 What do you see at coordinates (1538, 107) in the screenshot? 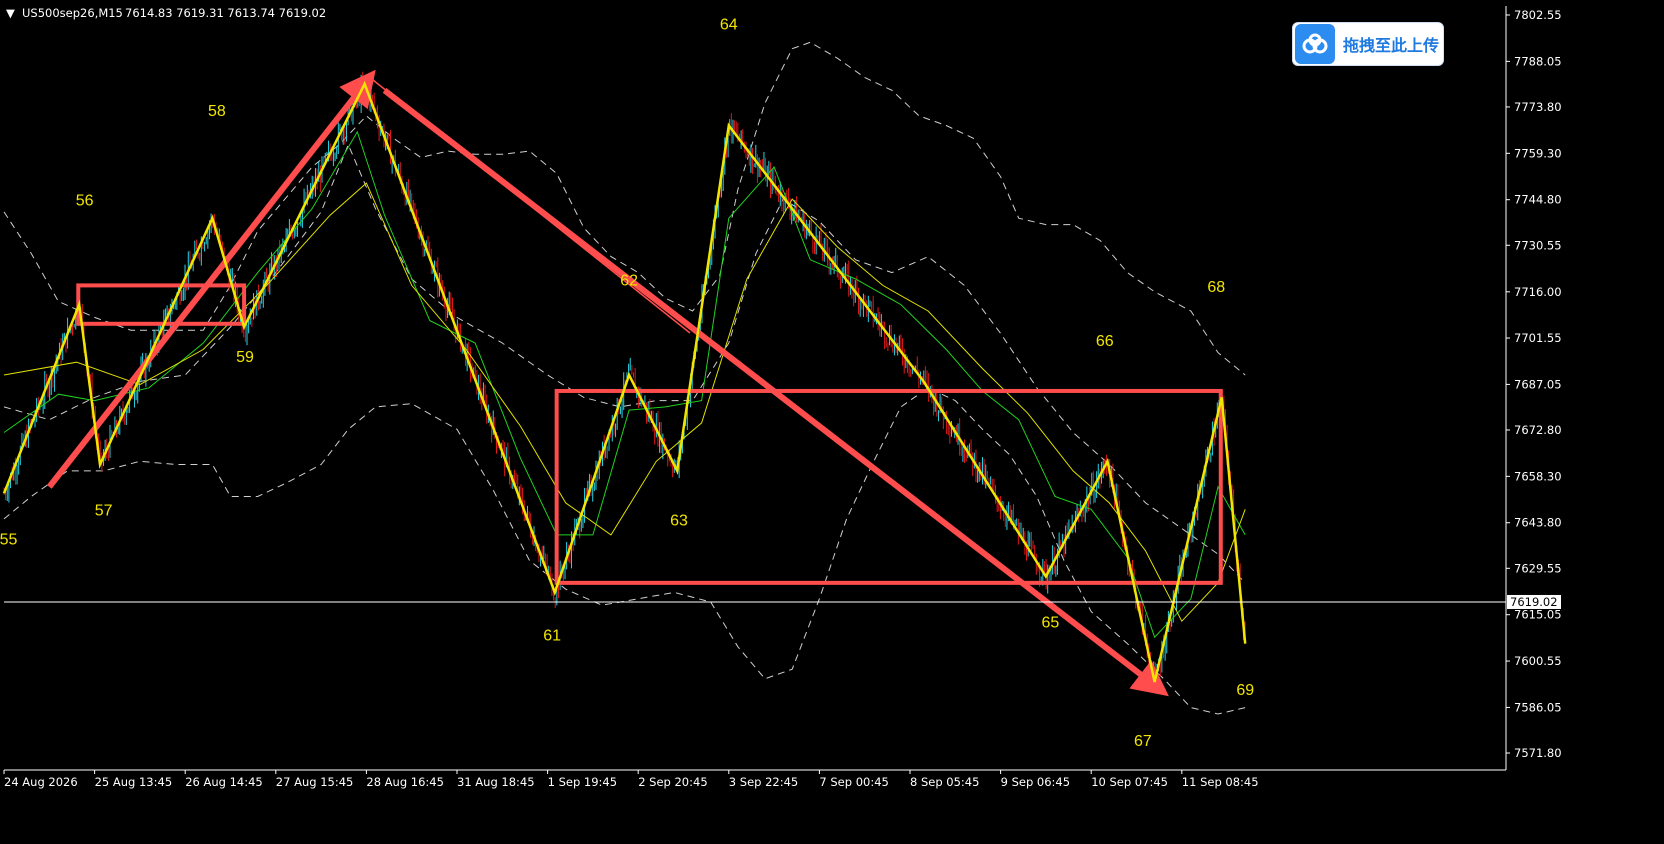
I see `y-tick-label: 7773.80` at bounding box center [1538, 107].